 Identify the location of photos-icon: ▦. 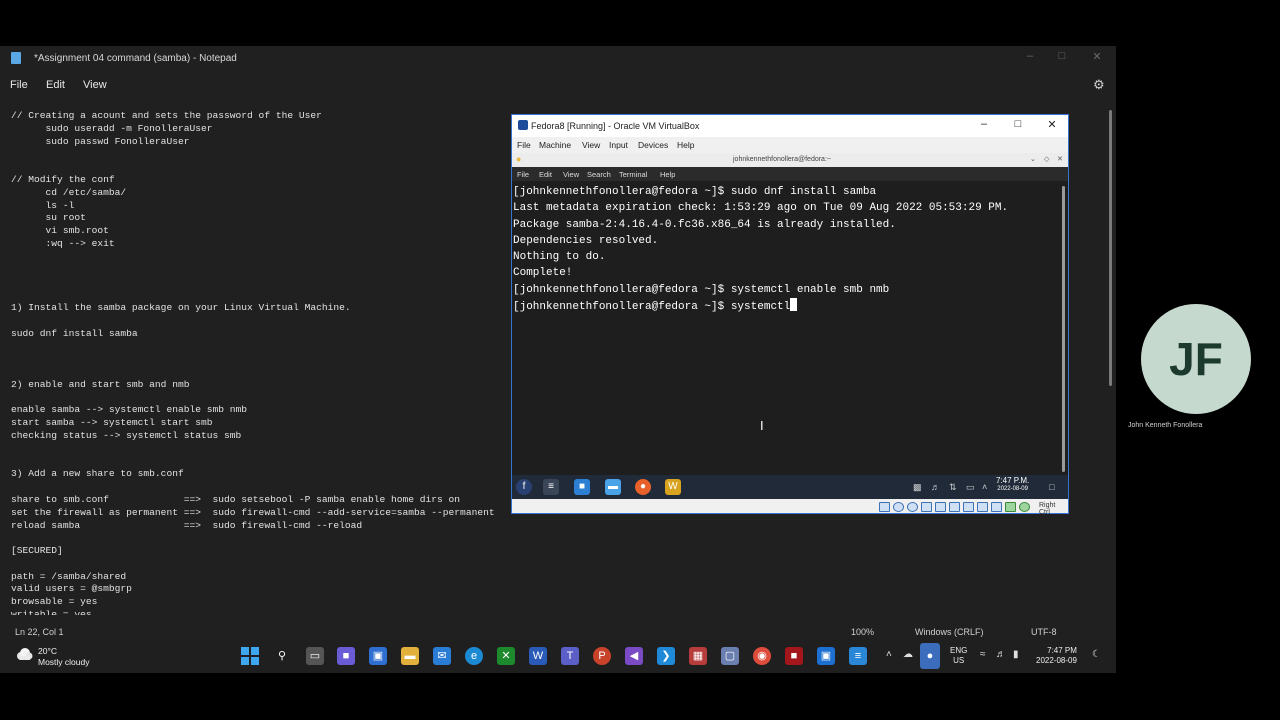
(698, 656).